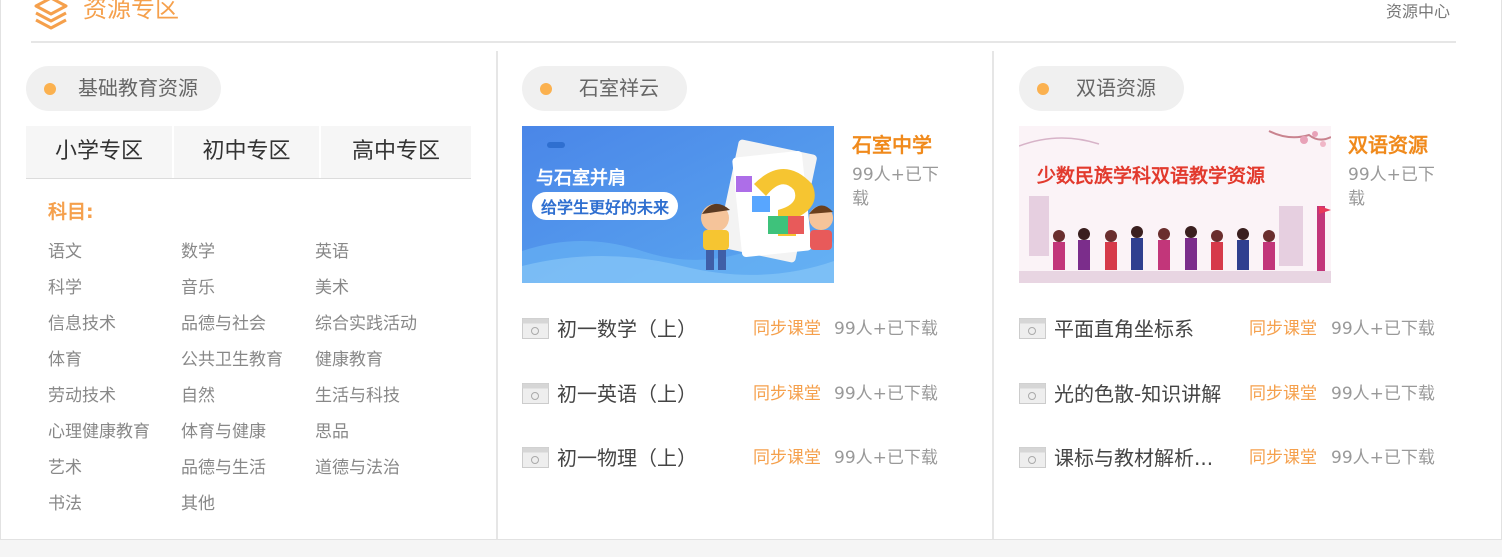  Describe the element at coordinates (82, 396) in the screenshot. I see `subject-link: 劳动技术` at that location.